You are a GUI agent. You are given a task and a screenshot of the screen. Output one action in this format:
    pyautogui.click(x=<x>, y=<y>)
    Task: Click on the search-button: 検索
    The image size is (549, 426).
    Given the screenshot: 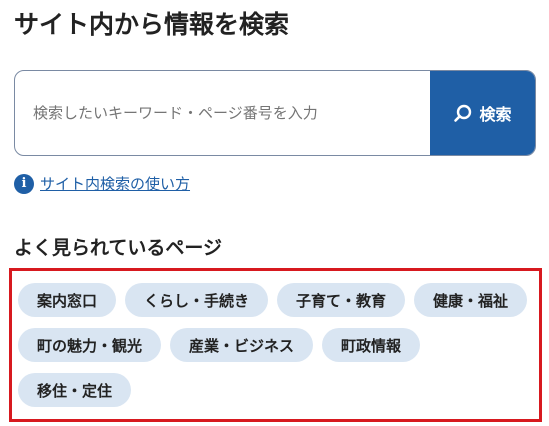 What is the action you would take?
    pyautogui.click(x=482, y=113)
    